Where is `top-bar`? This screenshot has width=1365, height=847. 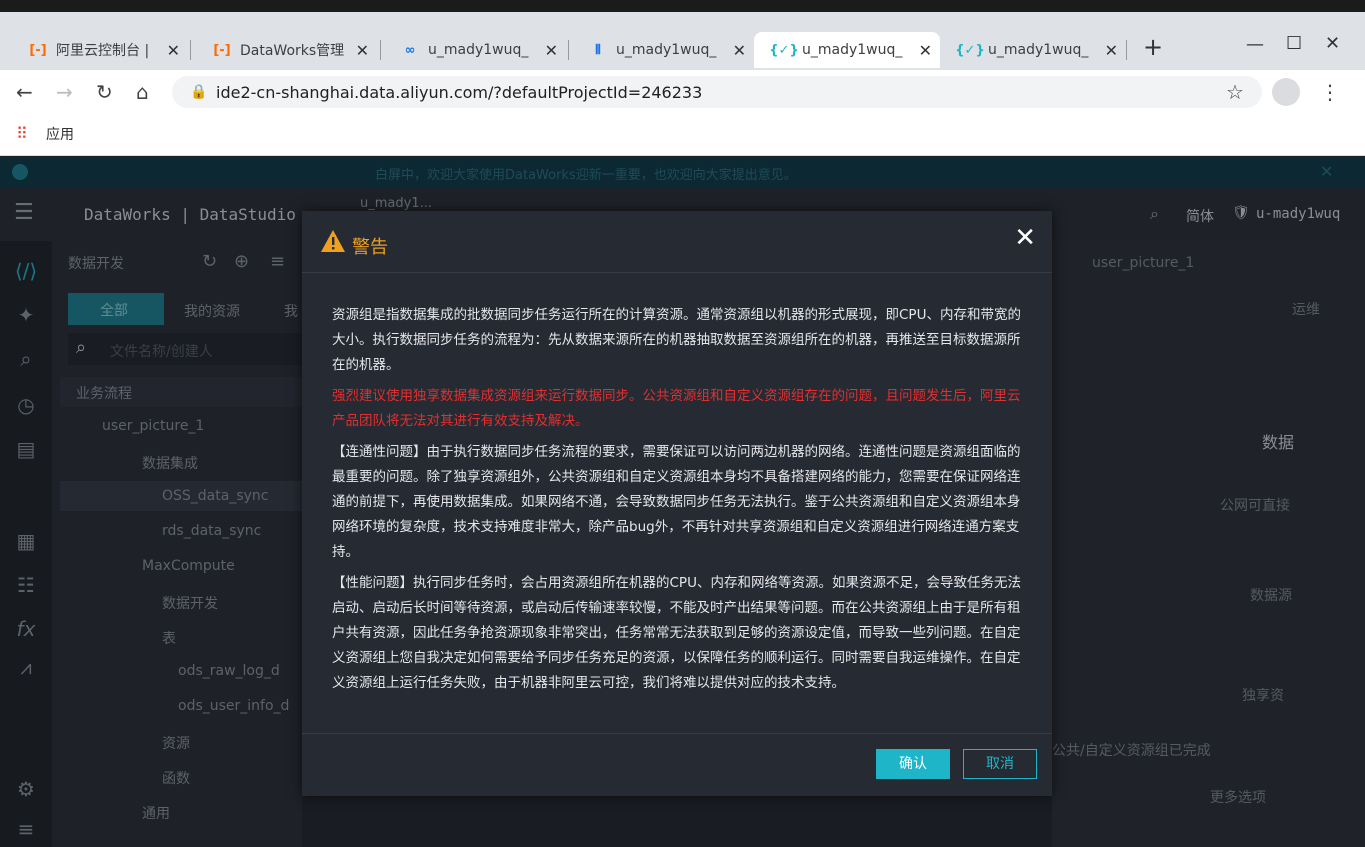 top-bar is located at coordinates (682, 6).